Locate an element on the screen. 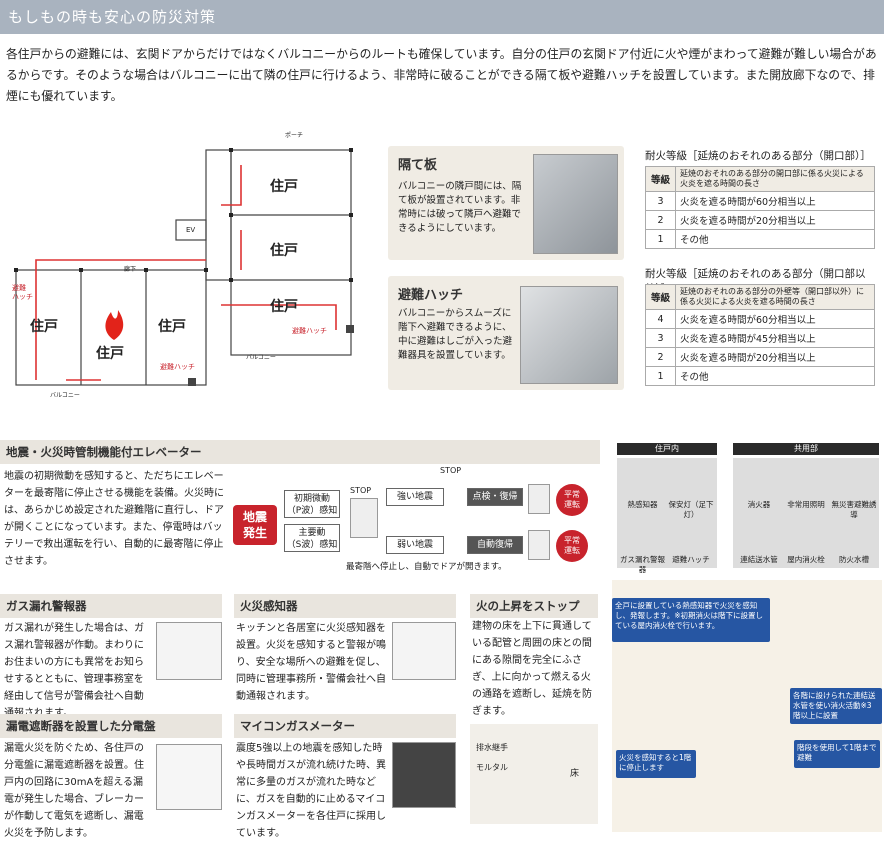  fire1-desc: 火炎を遮る時間が20分相当以上 is located at coordinates (775, 220).